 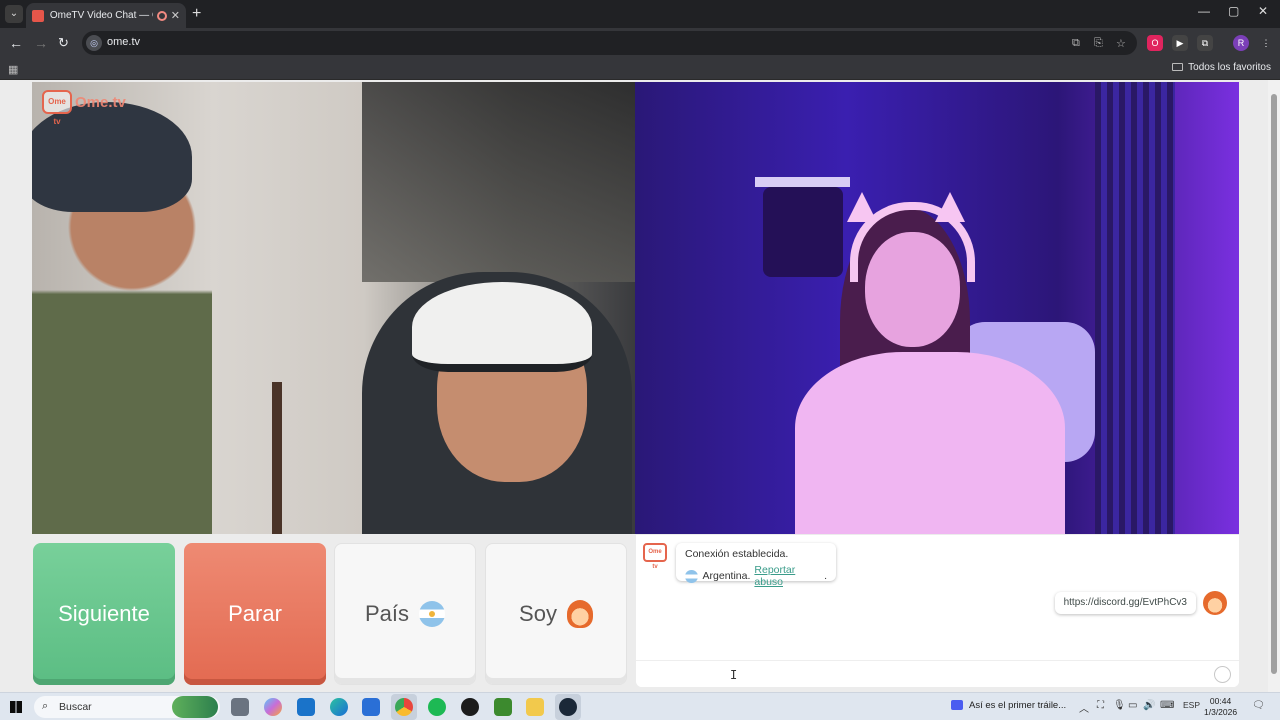 What do you see at coordinates (1119, 705) in the screenshot?
I see `microphone-icon: 🎙` at bounding box center [1119, 705].